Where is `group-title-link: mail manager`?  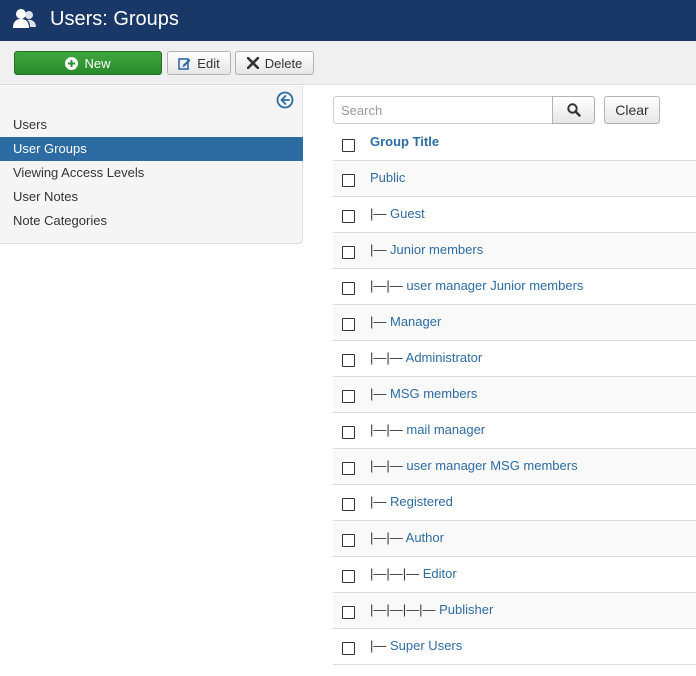 group-title-link: mail manager is located at coordinates (445, 429).